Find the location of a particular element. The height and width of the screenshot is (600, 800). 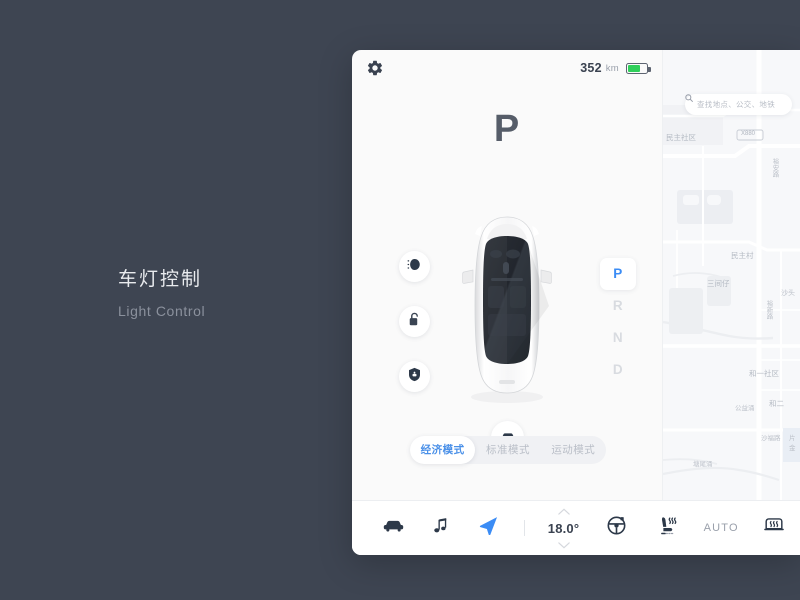

battery-fill is located at coordinates (634, 68).